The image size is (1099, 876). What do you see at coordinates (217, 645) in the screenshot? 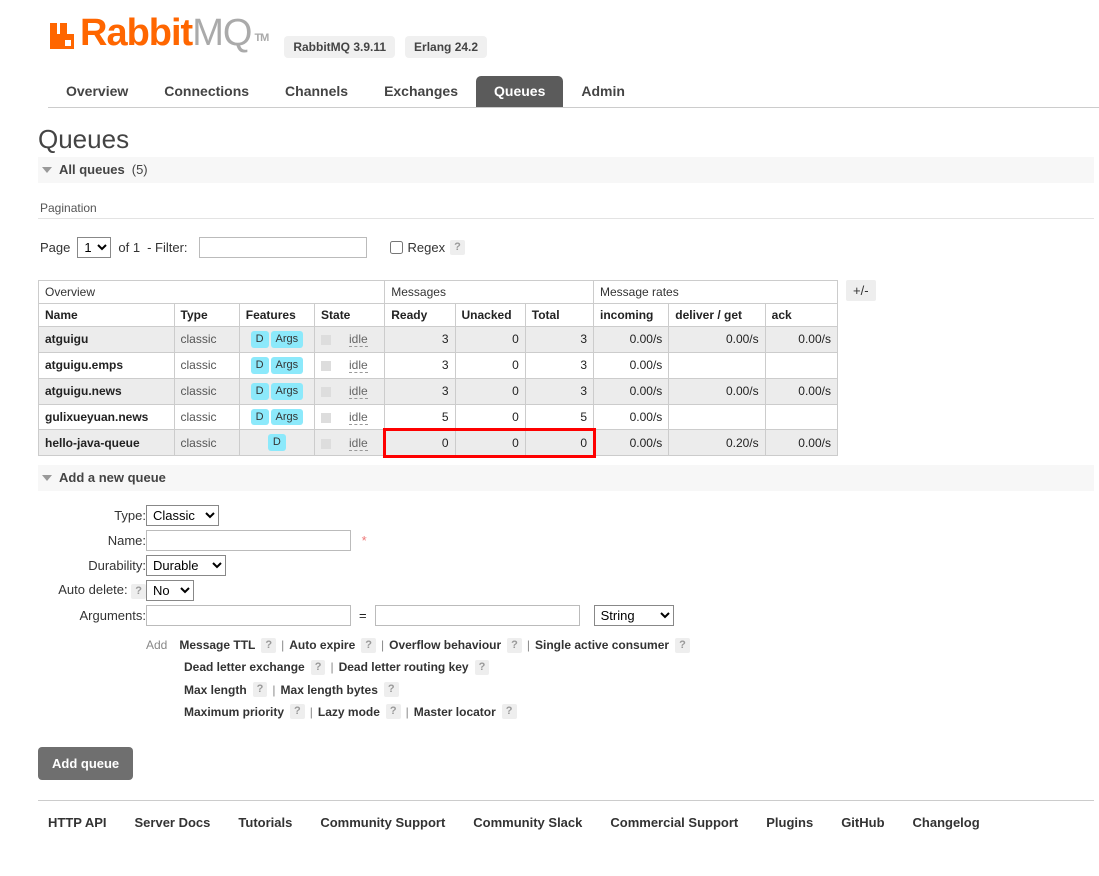
I see `preset-message-ttl: Message TTL` at bounding box center [217, 645].